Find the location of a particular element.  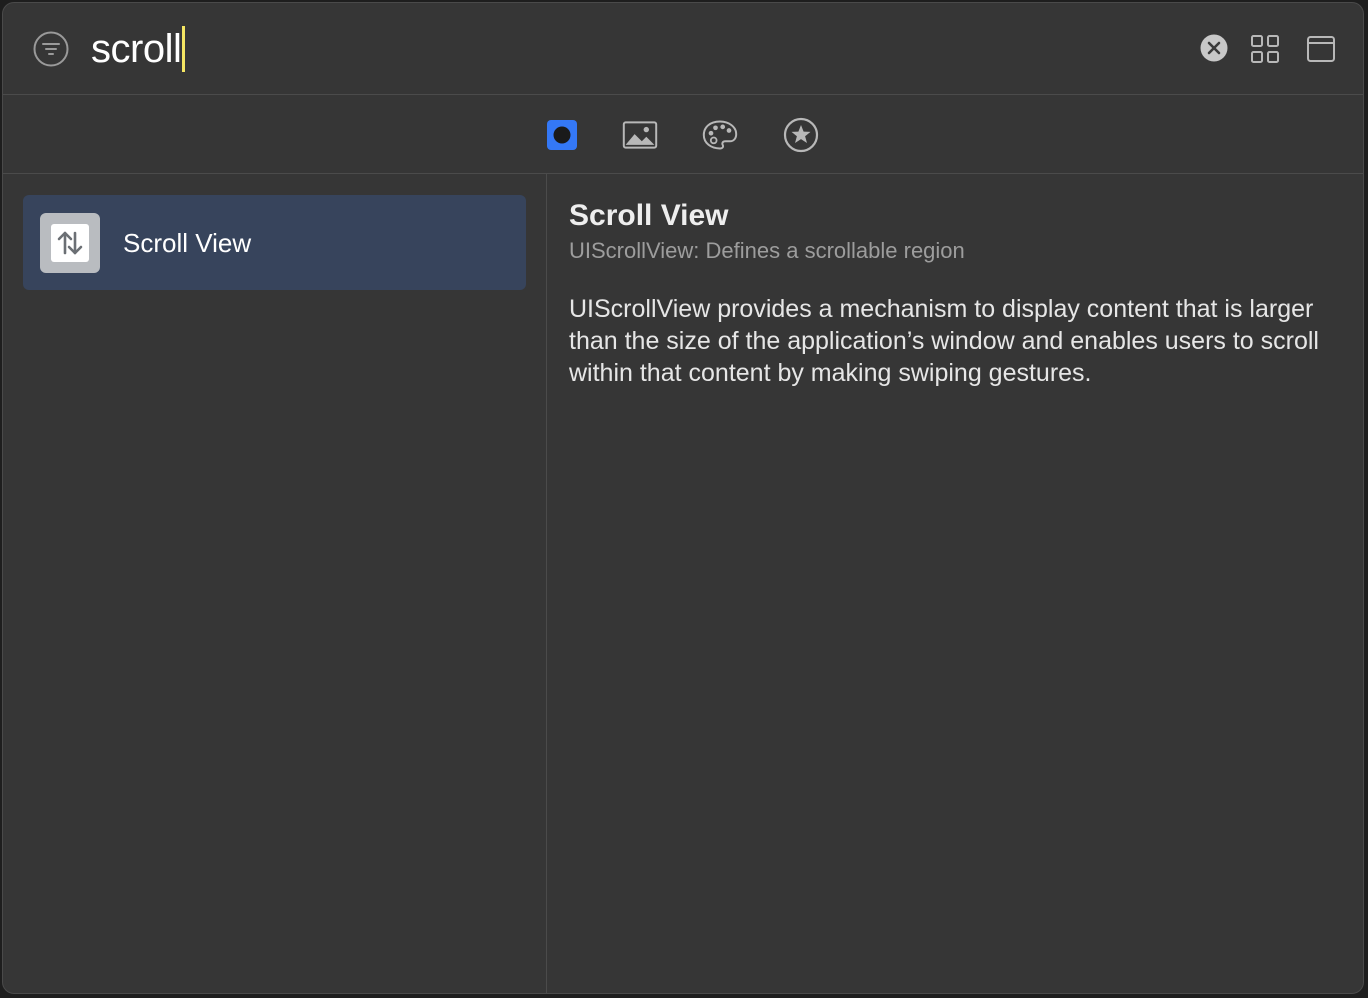

text-caret is located at coordinates (184, 49).